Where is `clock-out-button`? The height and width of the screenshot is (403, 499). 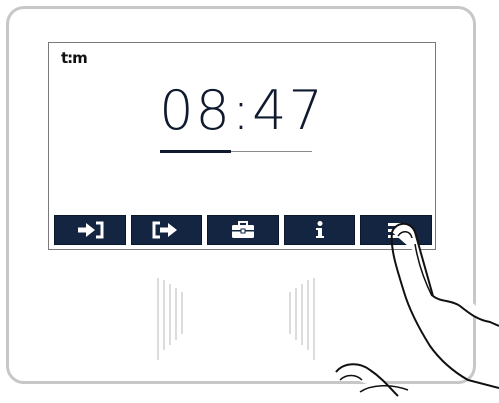 clock-out-button is located at coordinates (166, 230).